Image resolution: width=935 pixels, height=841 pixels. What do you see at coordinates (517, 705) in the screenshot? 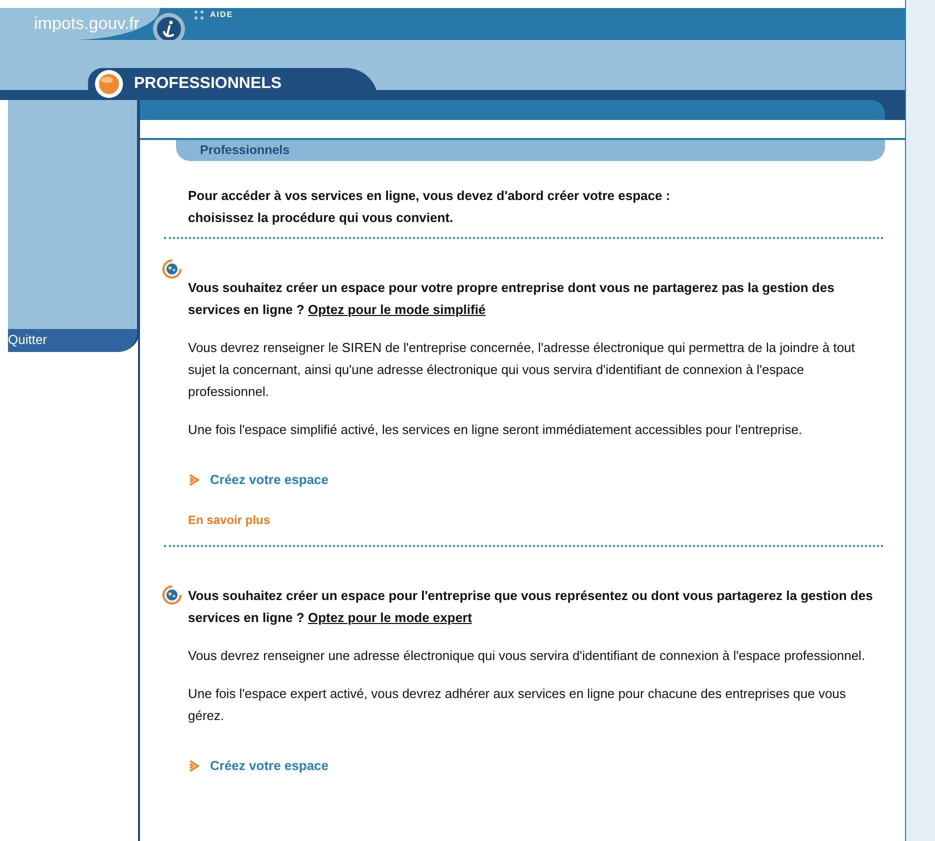
I see `option-description: Une fois l'espace expert activé, vous devrez adhérer aux services en ligne pour chacune des entreprises que vous gérez.` at bounding box center [517, 705].